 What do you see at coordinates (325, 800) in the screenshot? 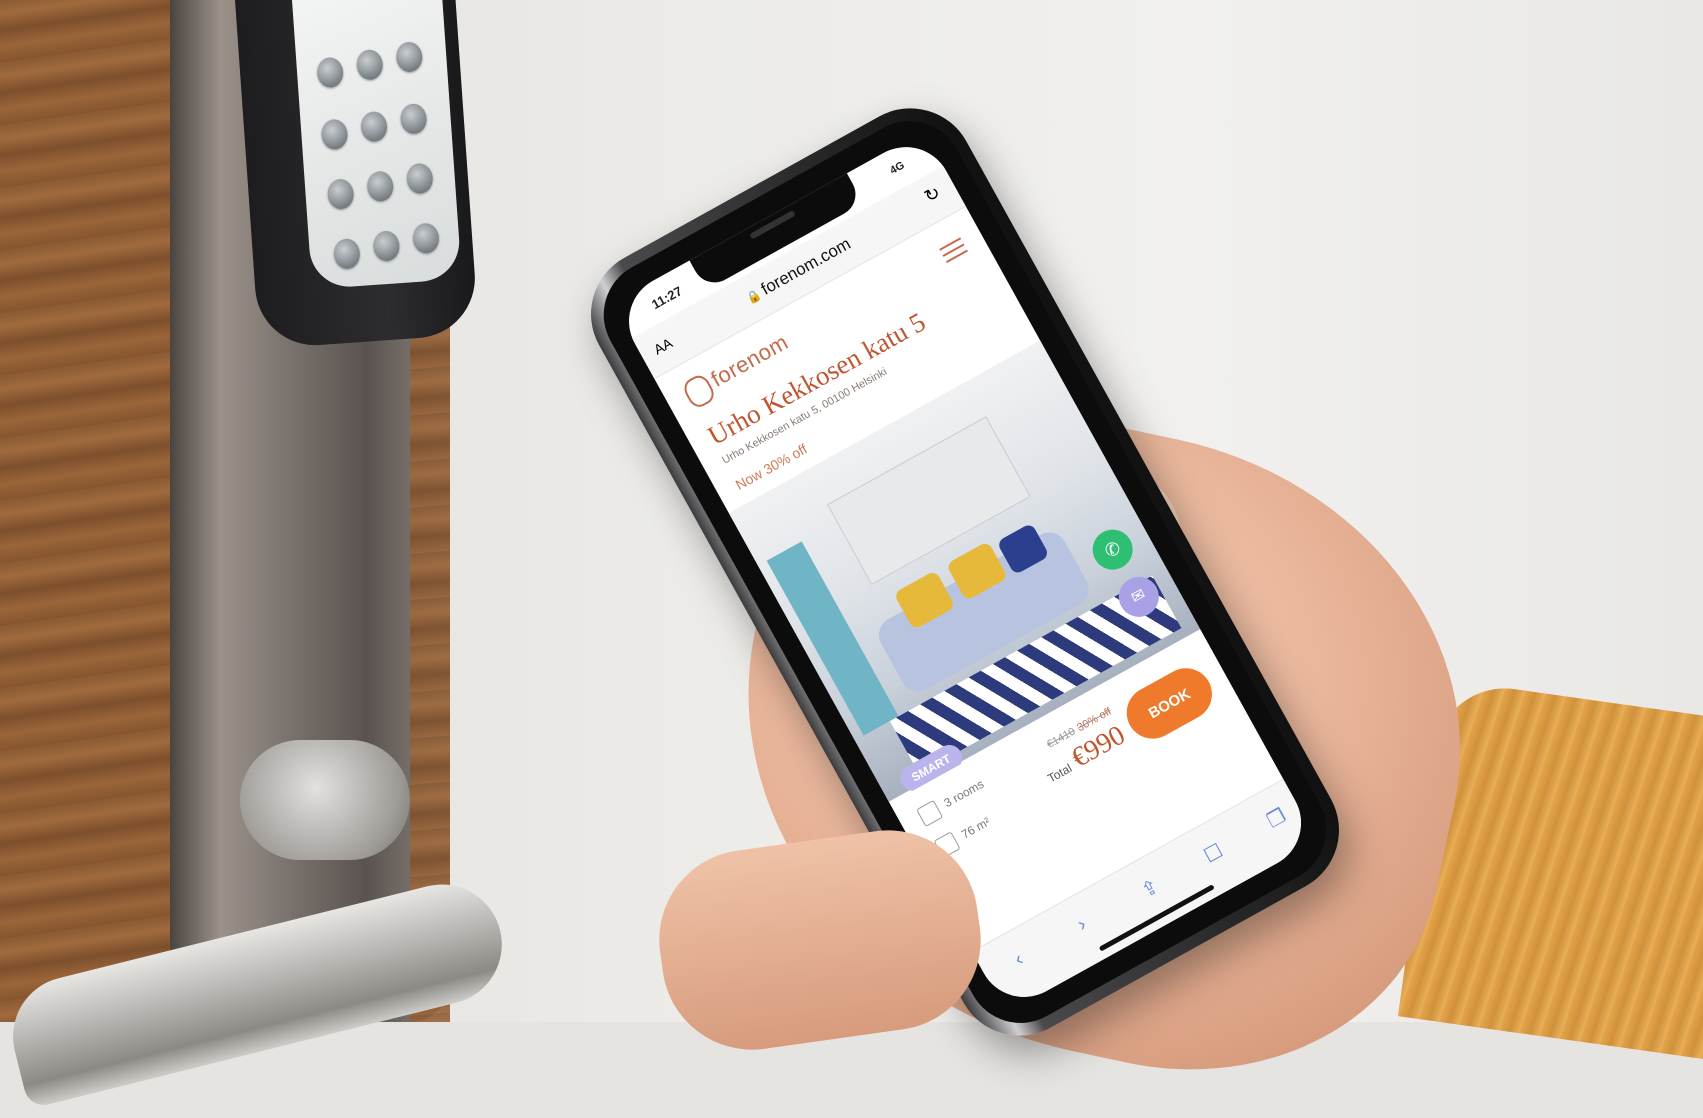
I see `door-handle-rose` at bounding box center [325, 800].